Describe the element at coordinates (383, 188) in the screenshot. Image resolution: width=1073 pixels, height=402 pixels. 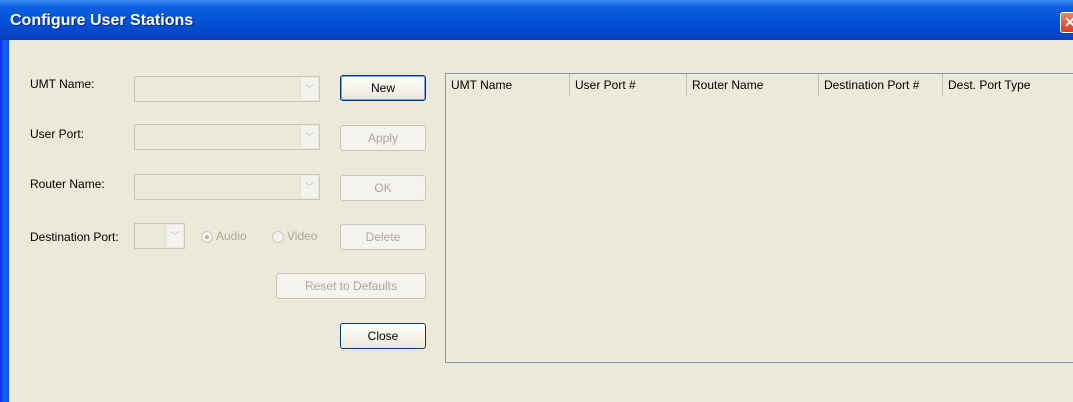
I see `ok-button: OK` at that location.